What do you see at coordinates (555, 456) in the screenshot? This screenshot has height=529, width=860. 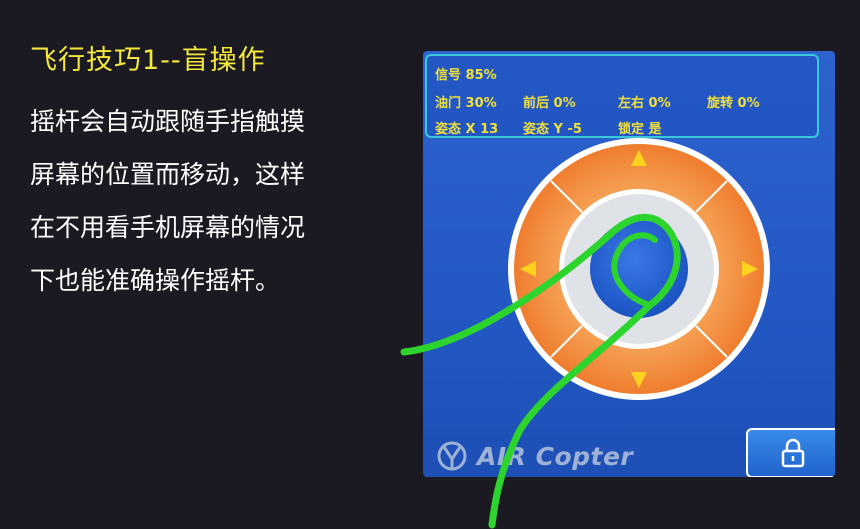 I see `brand-name: AIR Copter` at bounding box center [555, 456].